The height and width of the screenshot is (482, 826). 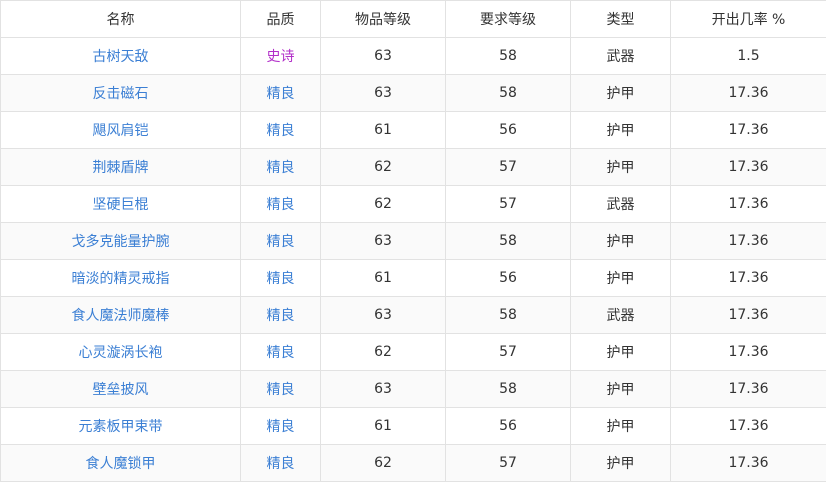 I want to click on table-row: 暗淡的精灵戒指 精良 61 56 护甲 17.36, so click(x=413, y=278).